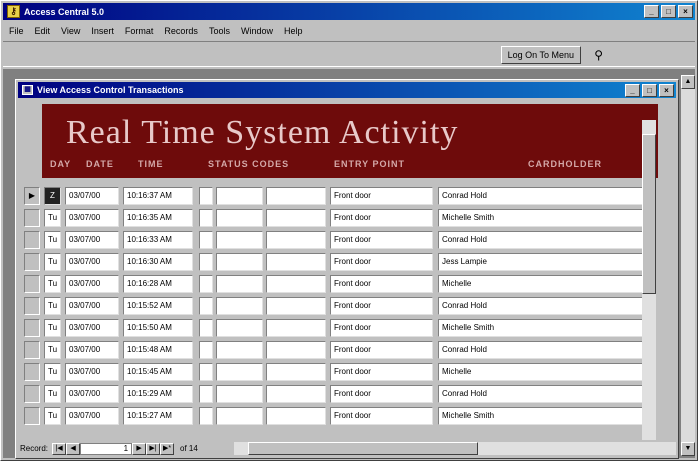 The height and width of the screenshot is (461, 698). I want to click on cell-time: 10:15:52 AM, so click(158, 306).